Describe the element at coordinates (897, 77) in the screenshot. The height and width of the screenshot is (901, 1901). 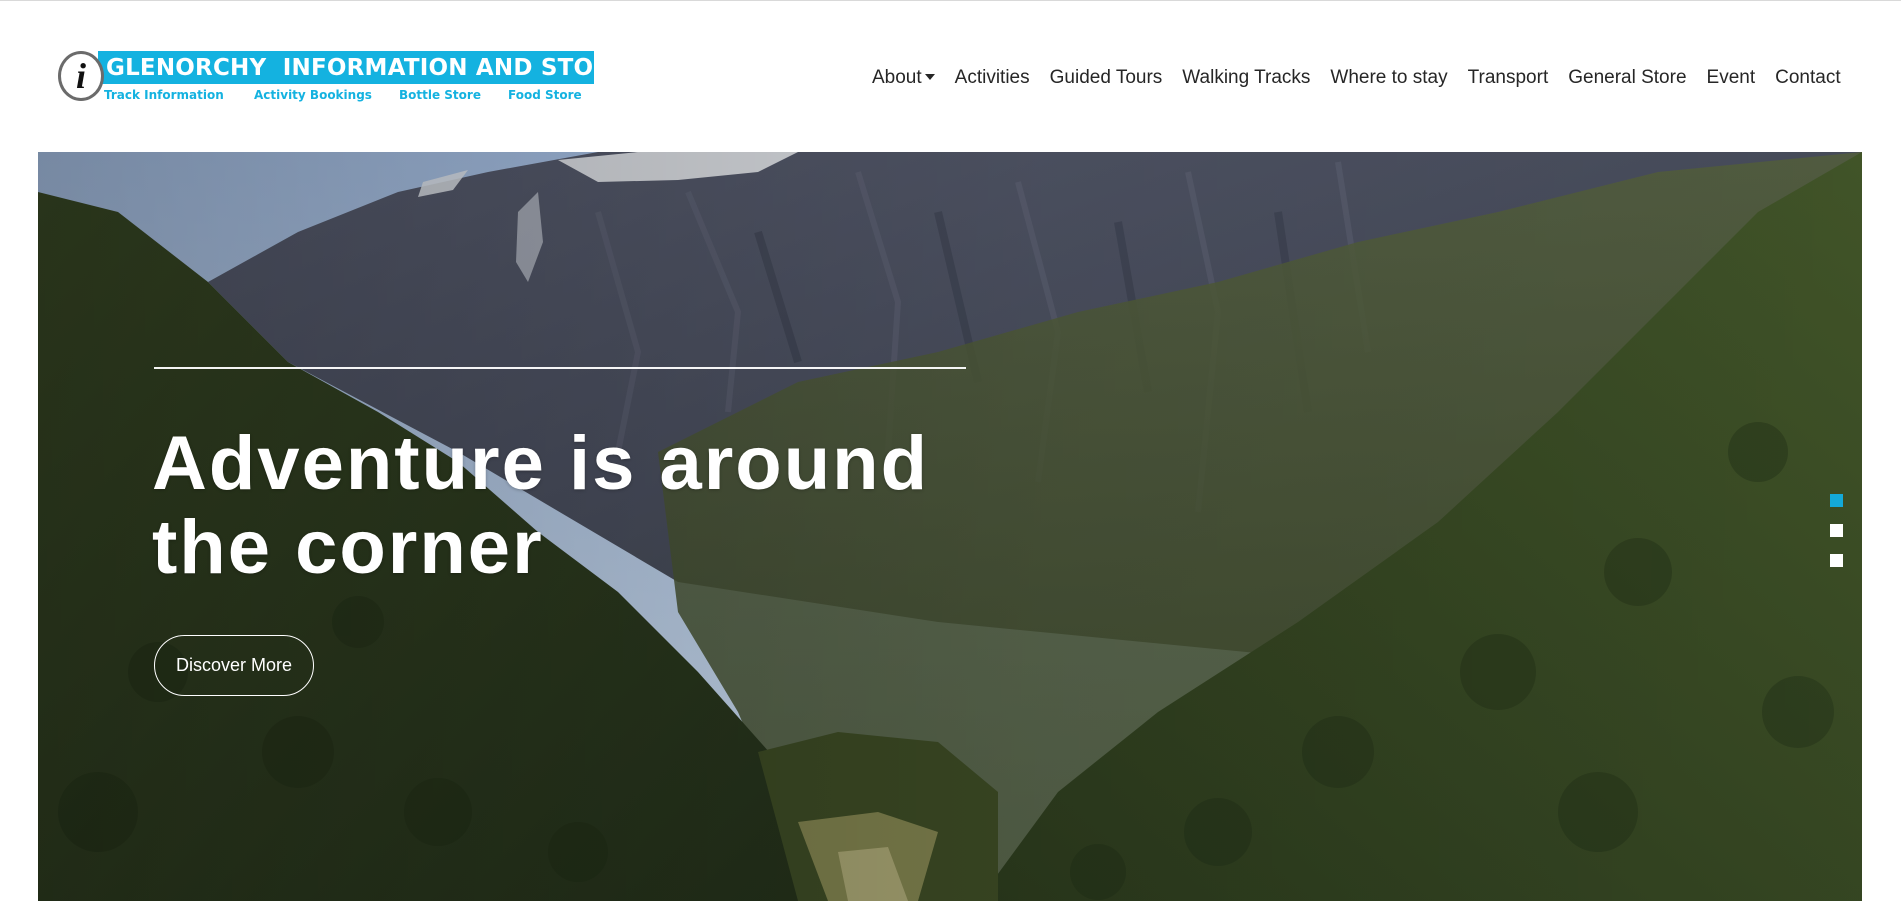
I see `nav-about-label: About` at that location.